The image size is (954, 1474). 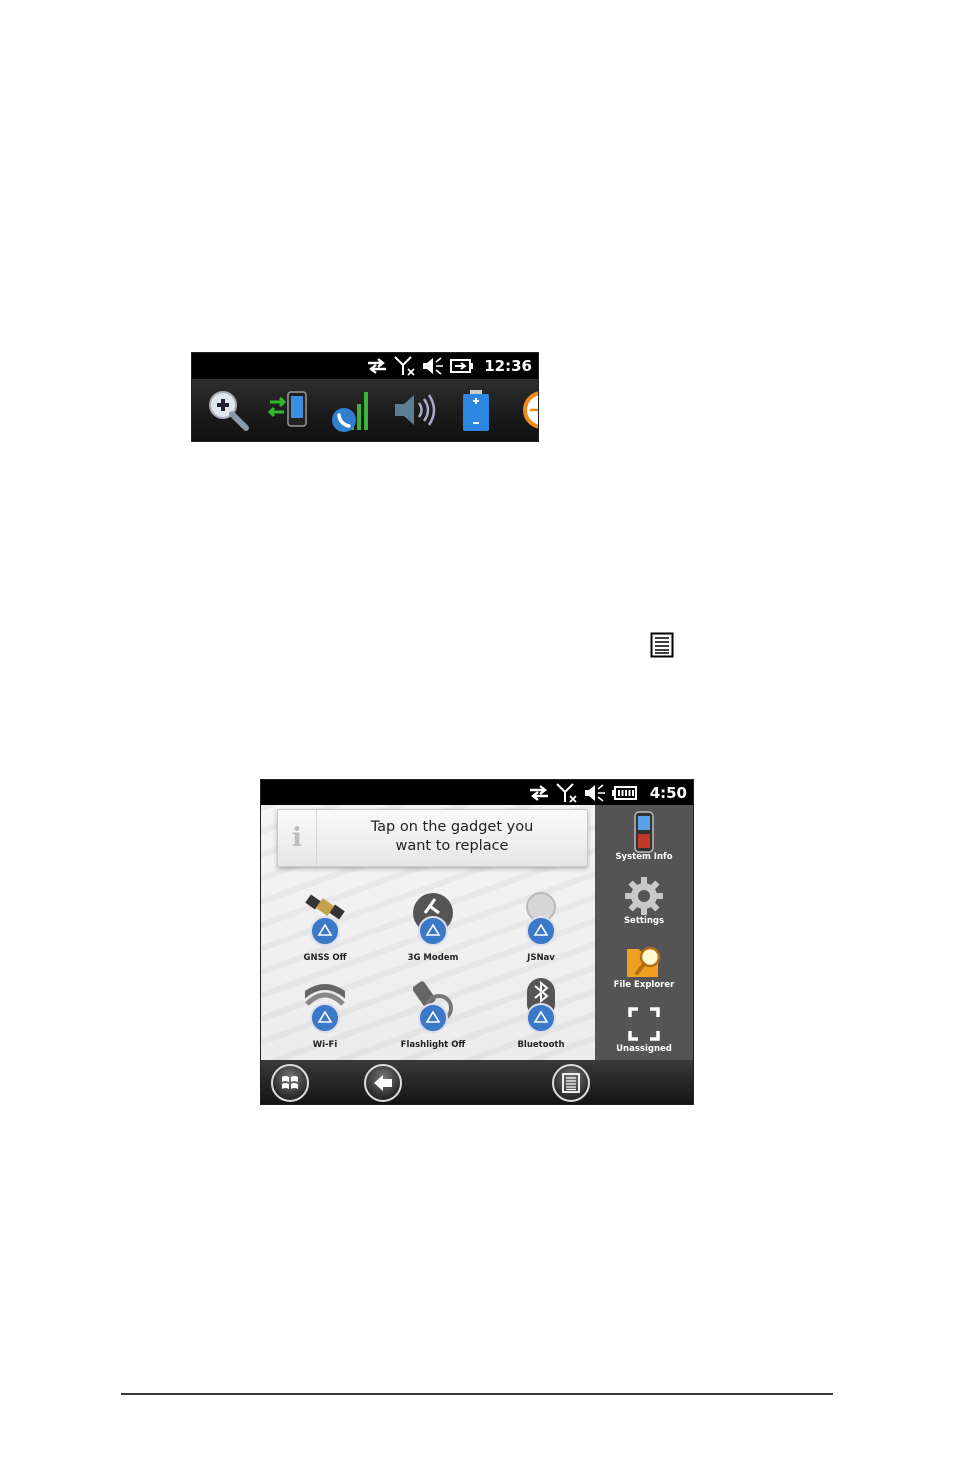 I want to click on bluetooth-icon, so click(x=541, y=1005).